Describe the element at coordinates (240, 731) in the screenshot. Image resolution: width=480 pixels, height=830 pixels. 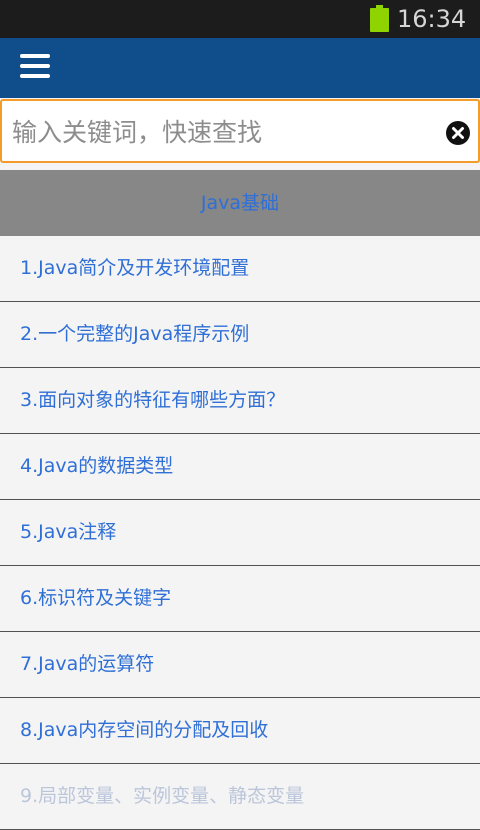
I see `list-item: 8.Java内存空间的分配及回收` at that location.